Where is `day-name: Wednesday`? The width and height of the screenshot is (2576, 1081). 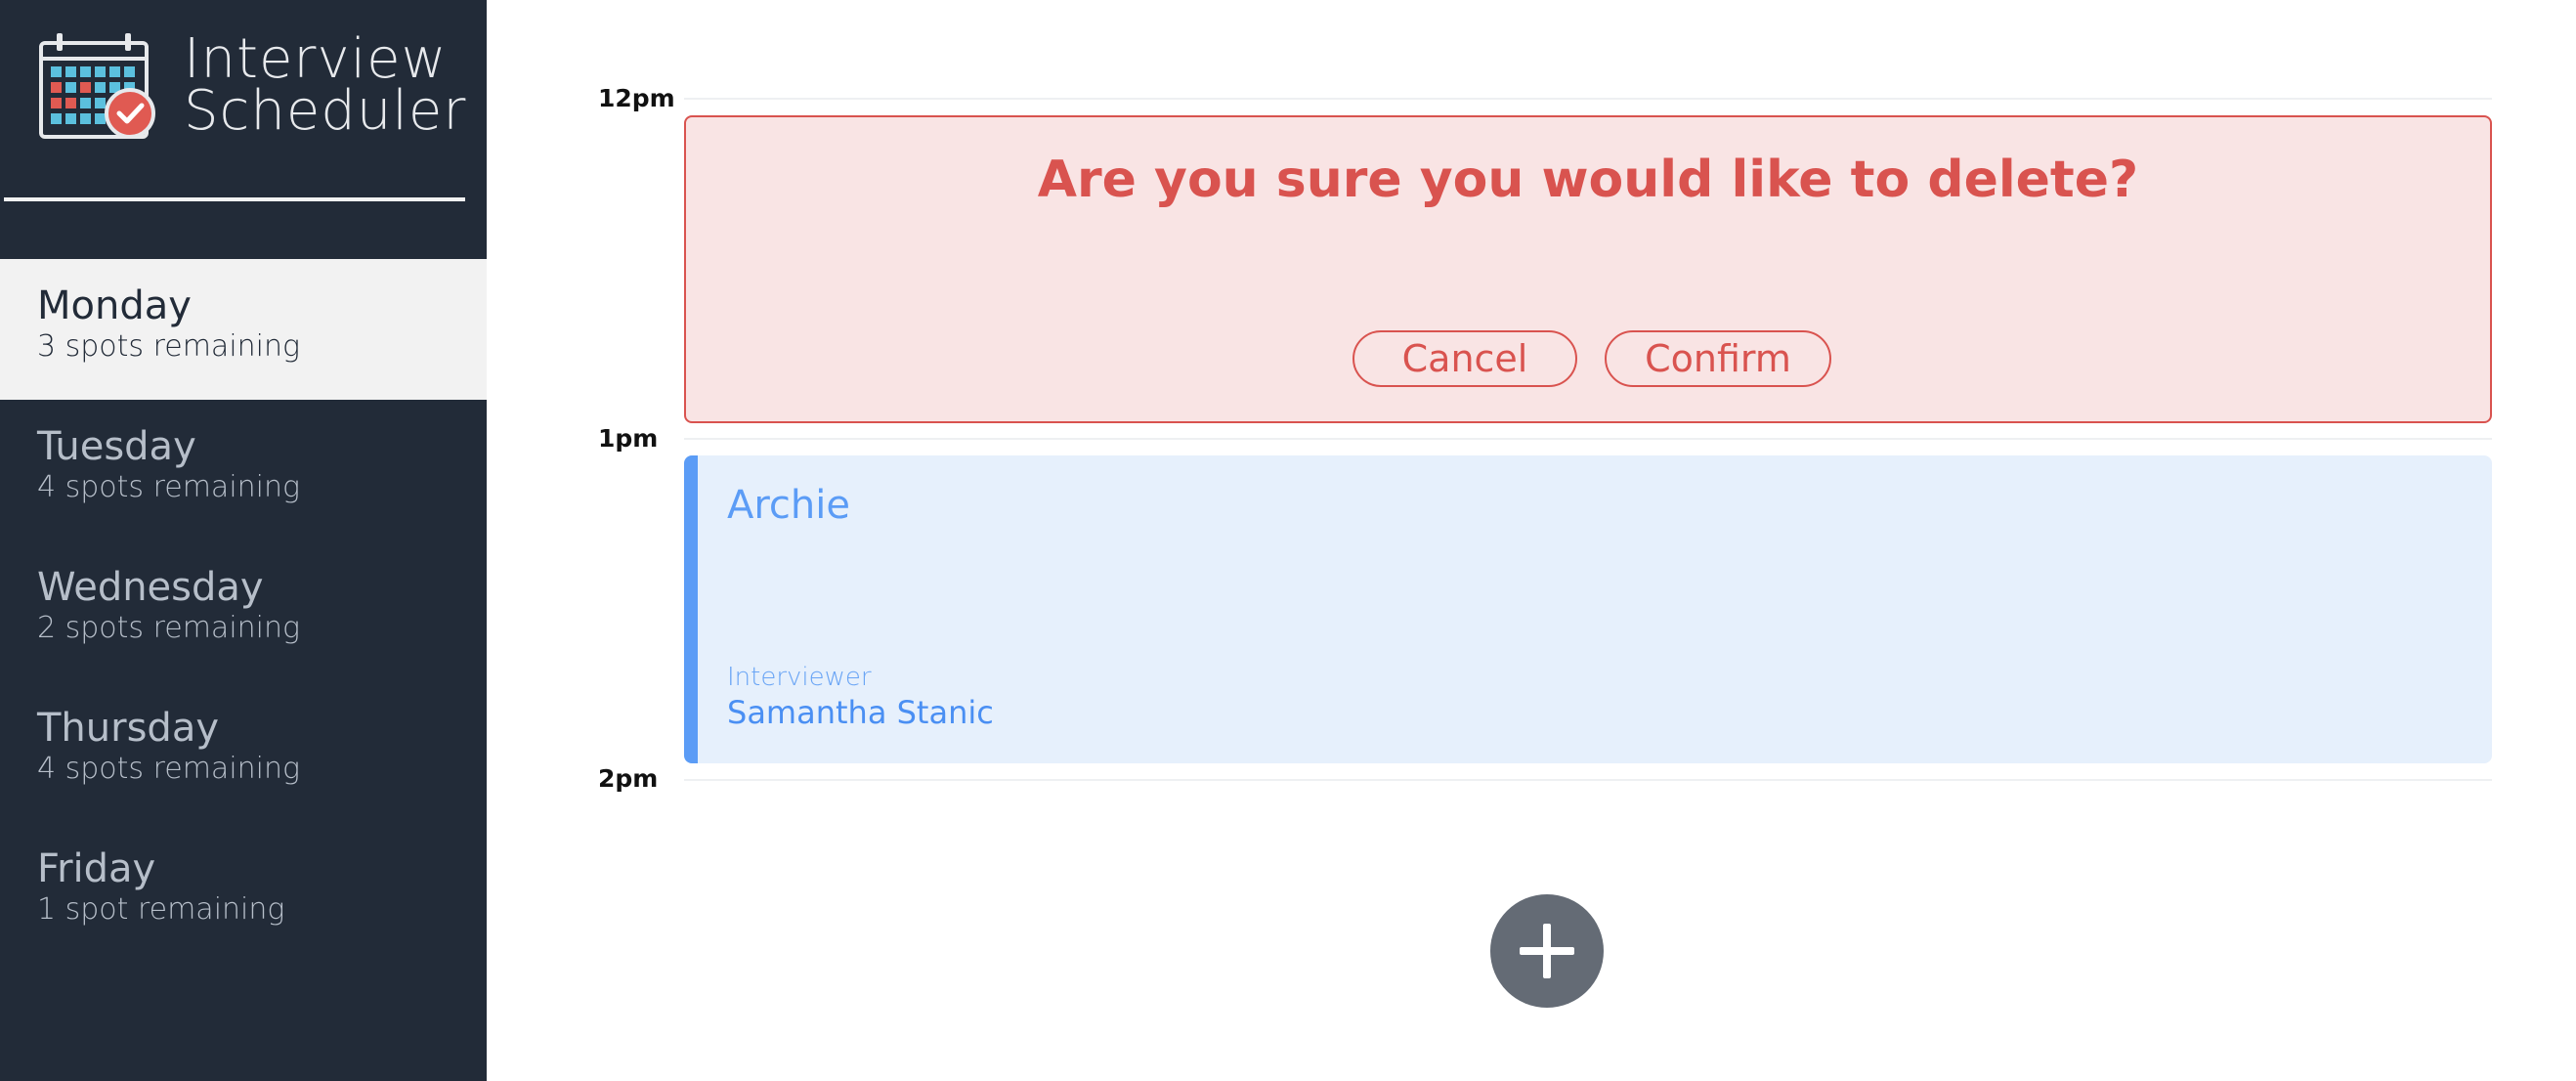
day-name: Wednesday is located at coordinates (151, 587).